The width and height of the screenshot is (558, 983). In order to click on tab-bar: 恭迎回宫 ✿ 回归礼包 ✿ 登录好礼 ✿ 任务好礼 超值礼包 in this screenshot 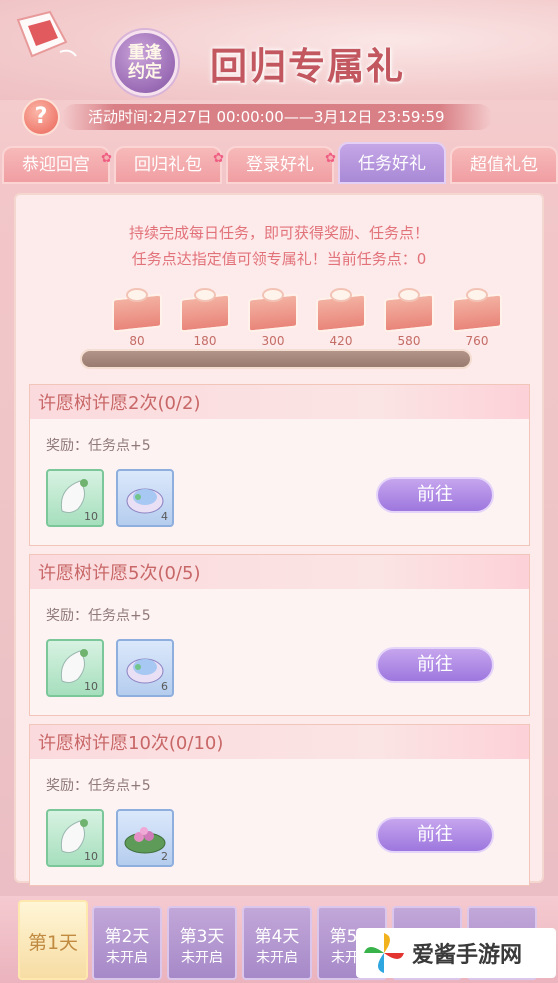, I will do `click(279, 163)`.